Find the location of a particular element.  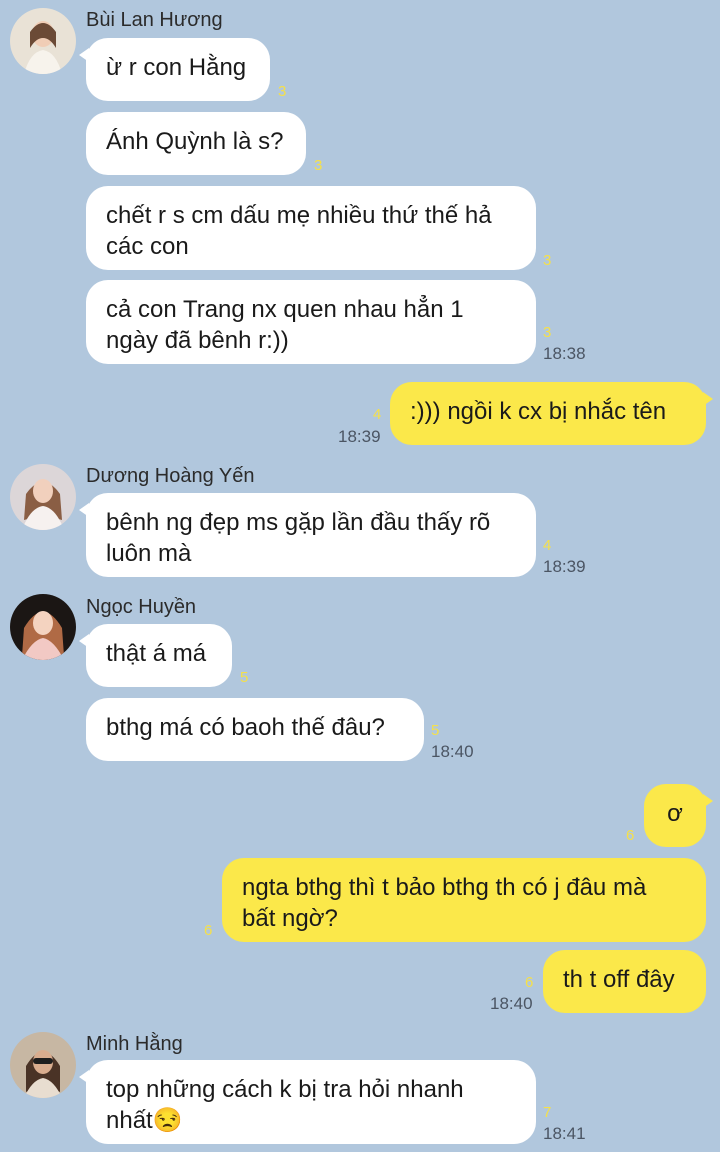

avatar-bui-lan-huong is located at coordinates (43, 41).